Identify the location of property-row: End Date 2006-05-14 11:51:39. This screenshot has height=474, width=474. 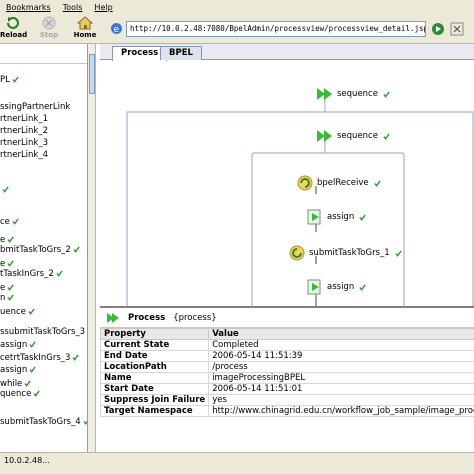
(286, 356).